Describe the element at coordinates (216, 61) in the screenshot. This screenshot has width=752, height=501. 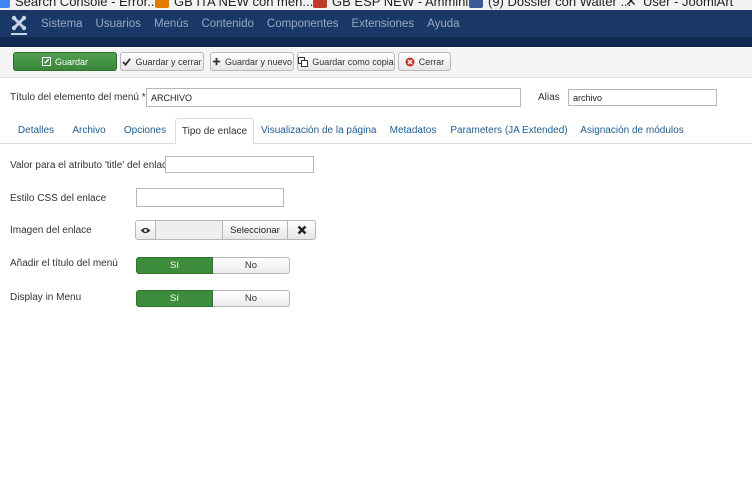
I see `plus-icon` at that location.